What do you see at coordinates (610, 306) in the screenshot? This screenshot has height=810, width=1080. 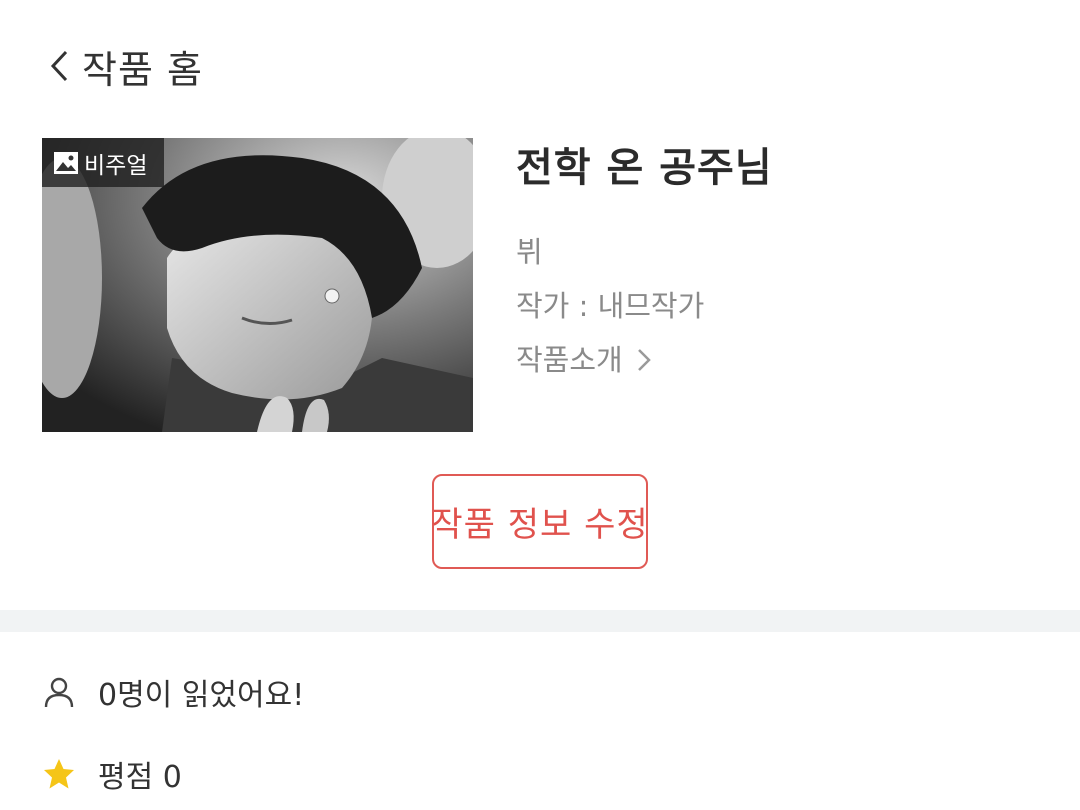 I see `author-label: 작가 : 내므작가` at bounding box center [610, 306].